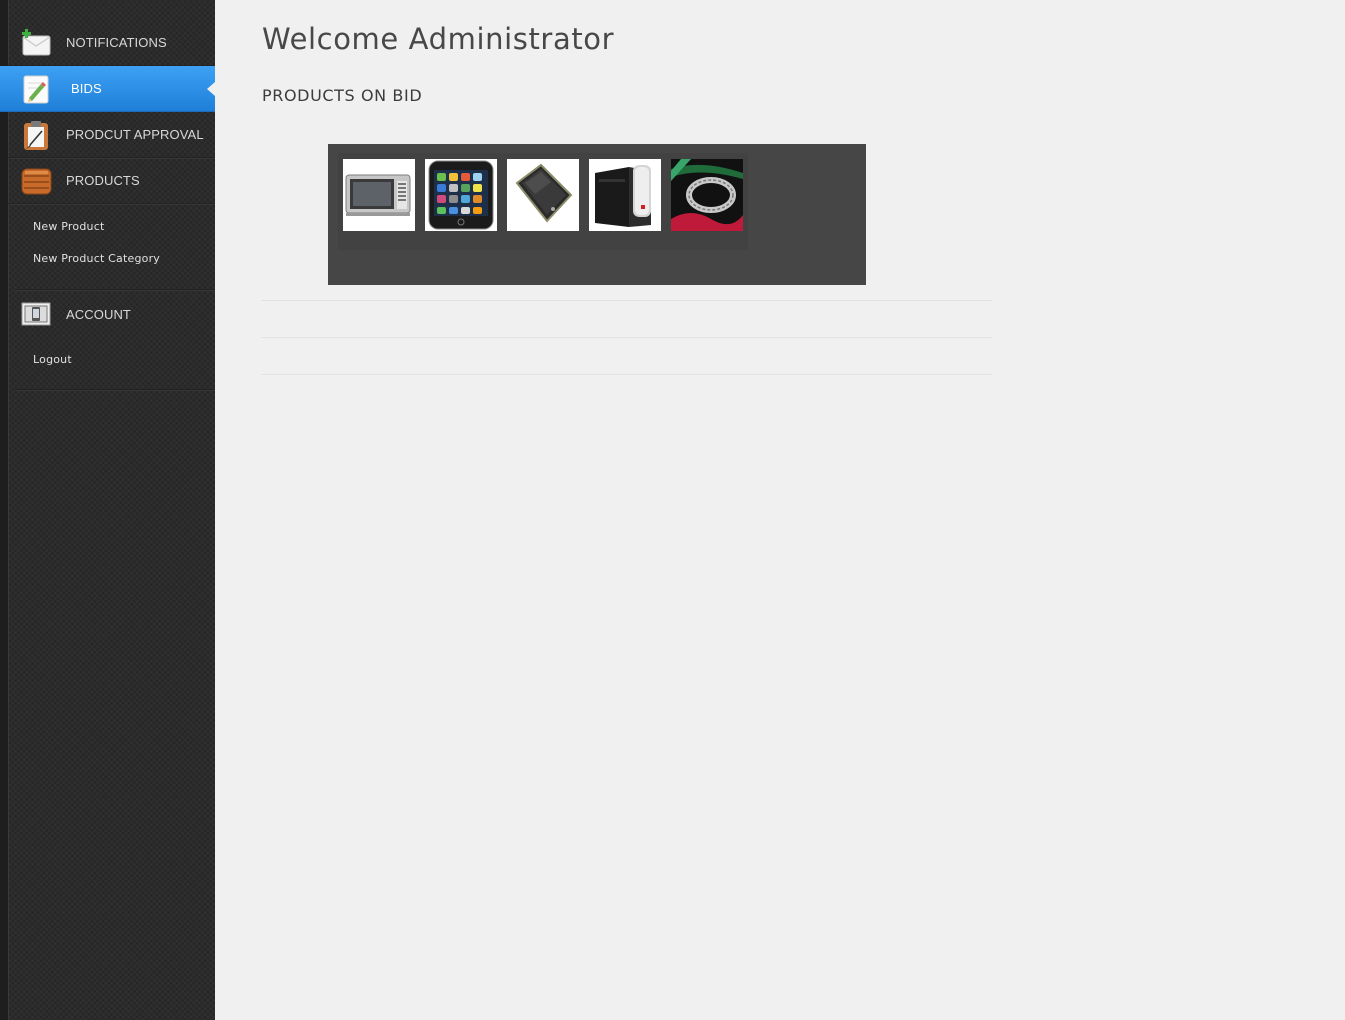 Image resolution: width=1345 pixels, height=1020 pixels. I want to click on sidebar-item-products: PRODUCTS, so click(111, 181).